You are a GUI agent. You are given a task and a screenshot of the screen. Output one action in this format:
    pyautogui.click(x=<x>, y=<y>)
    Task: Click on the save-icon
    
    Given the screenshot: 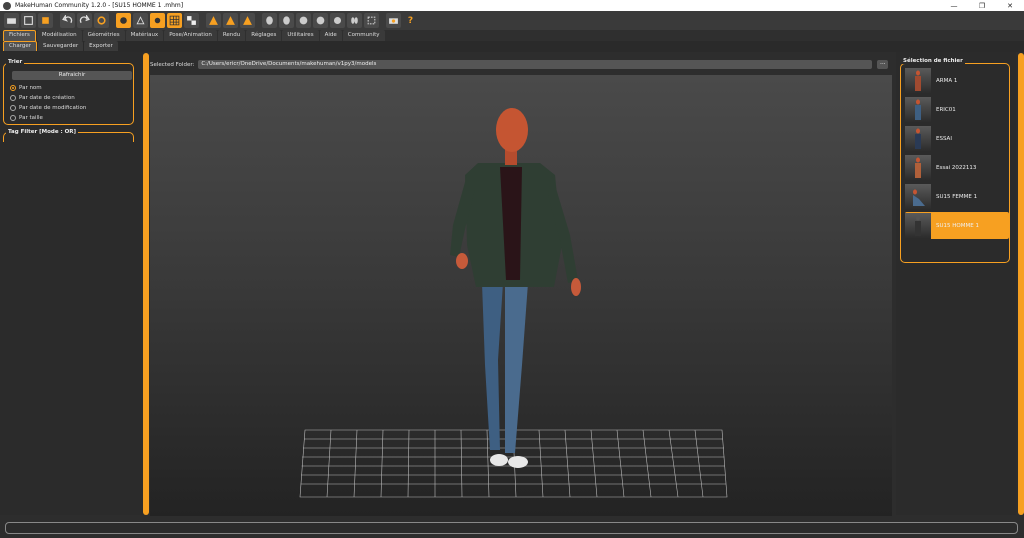 What is the action you would take?
    pyautogui.click(x=28, y=20)
    